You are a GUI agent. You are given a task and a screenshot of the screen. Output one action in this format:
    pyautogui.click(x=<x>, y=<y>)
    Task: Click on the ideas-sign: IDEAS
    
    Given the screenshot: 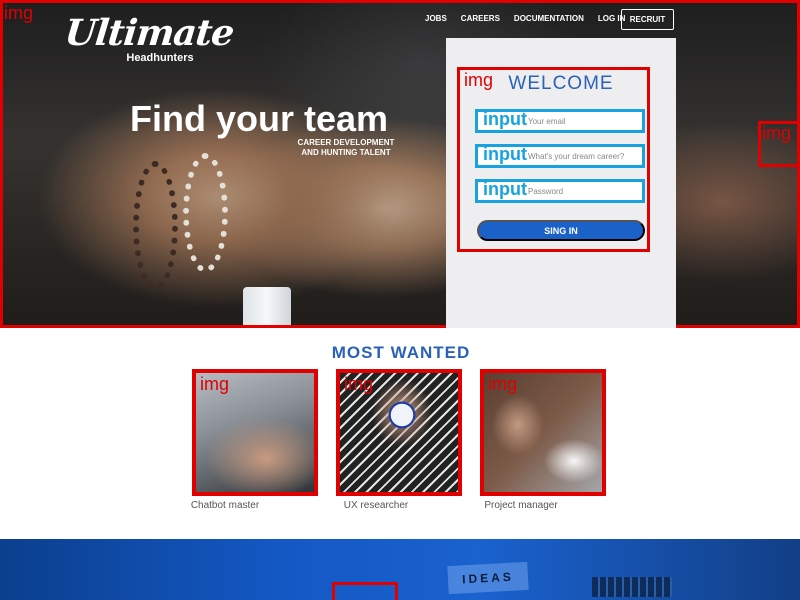 What is the action you would take?
    pyautogui.click(x=488, y=578)
    